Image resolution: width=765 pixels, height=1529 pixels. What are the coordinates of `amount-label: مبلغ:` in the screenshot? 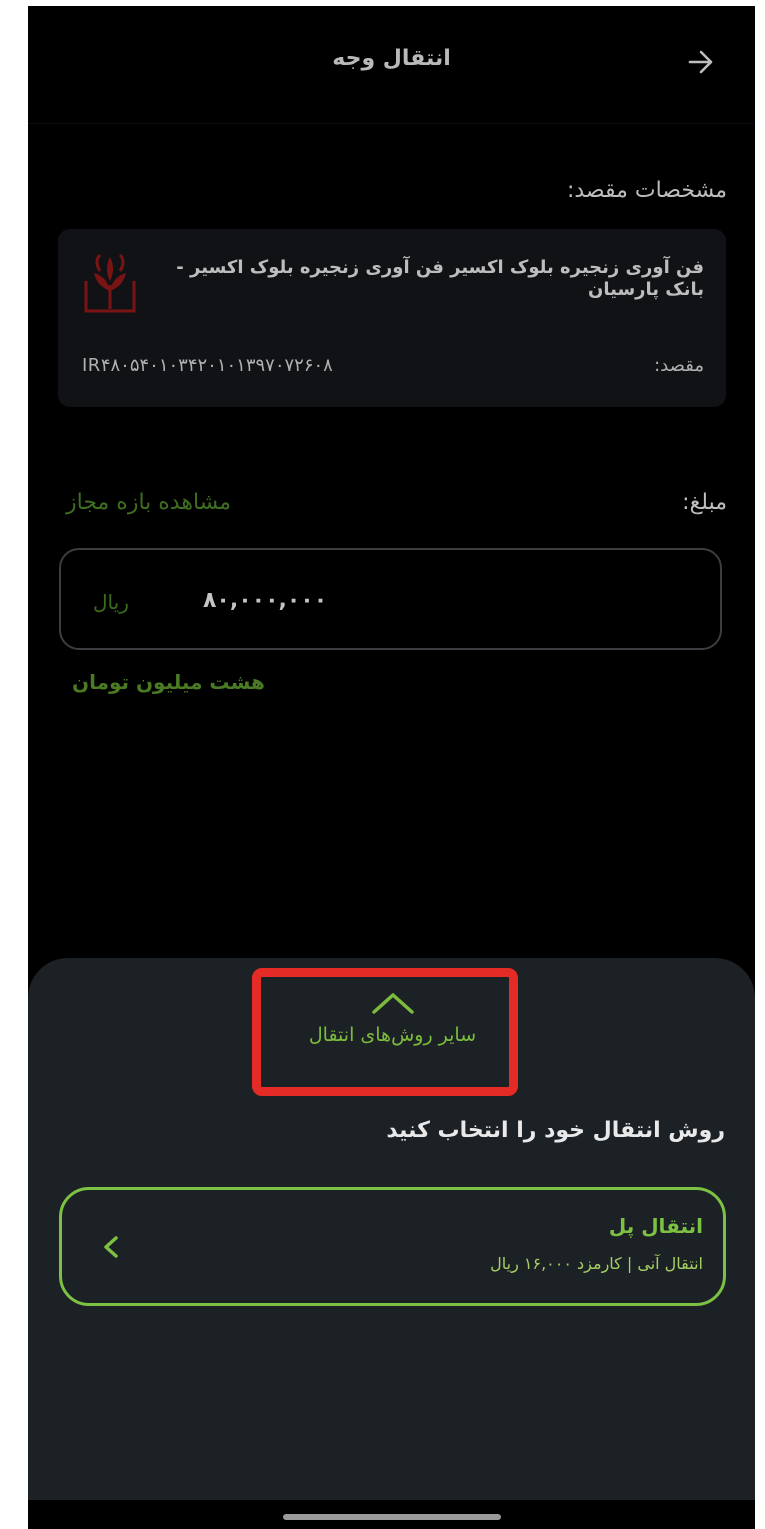 It's located at (704, 502).